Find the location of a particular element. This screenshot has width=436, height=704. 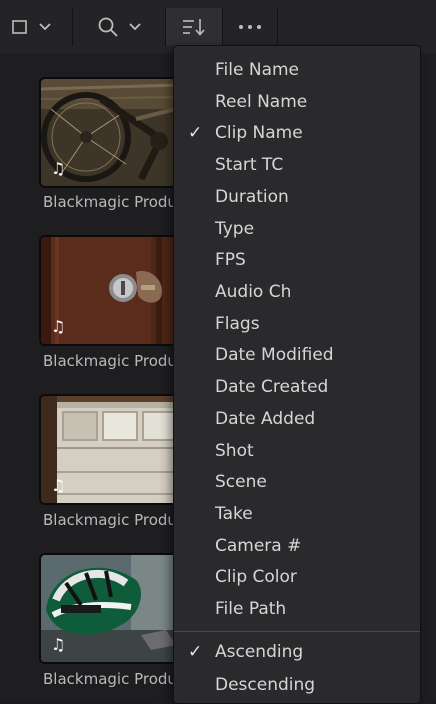

sort-by-shot: Shot is located at coordinates (297, 451).